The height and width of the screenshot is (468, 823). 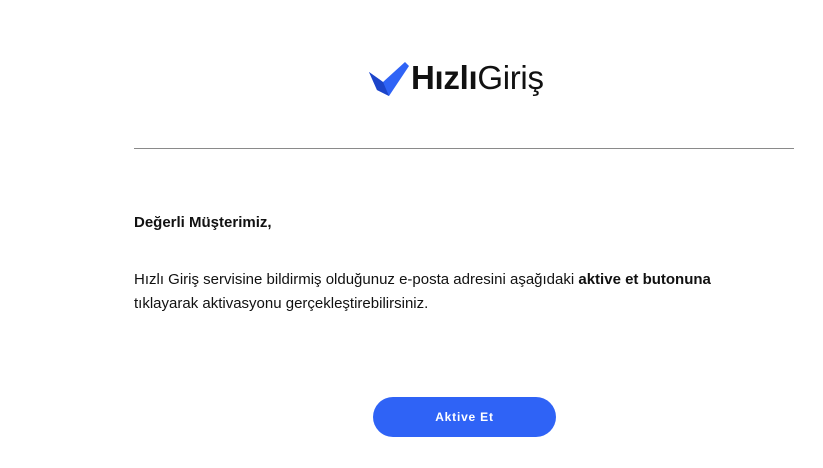 I want to click on check-icon, so click(x=389, y=79).